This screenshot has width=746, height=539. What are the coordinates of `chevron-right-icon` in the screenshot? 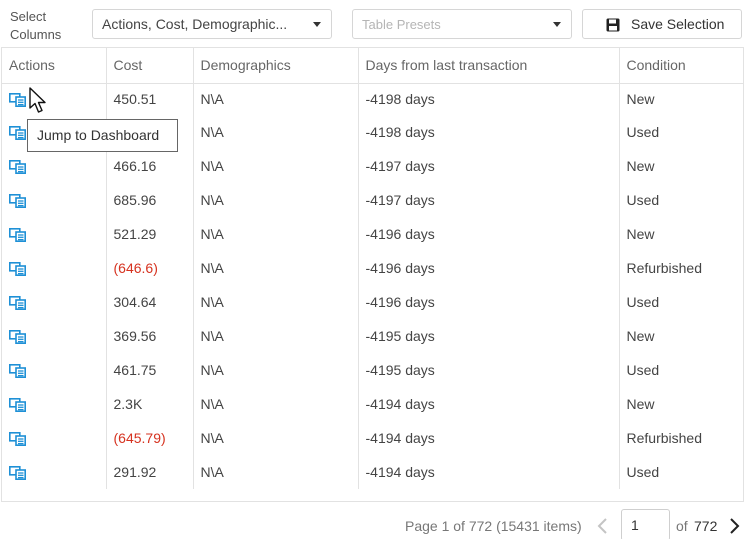 It's located at (734, 526).